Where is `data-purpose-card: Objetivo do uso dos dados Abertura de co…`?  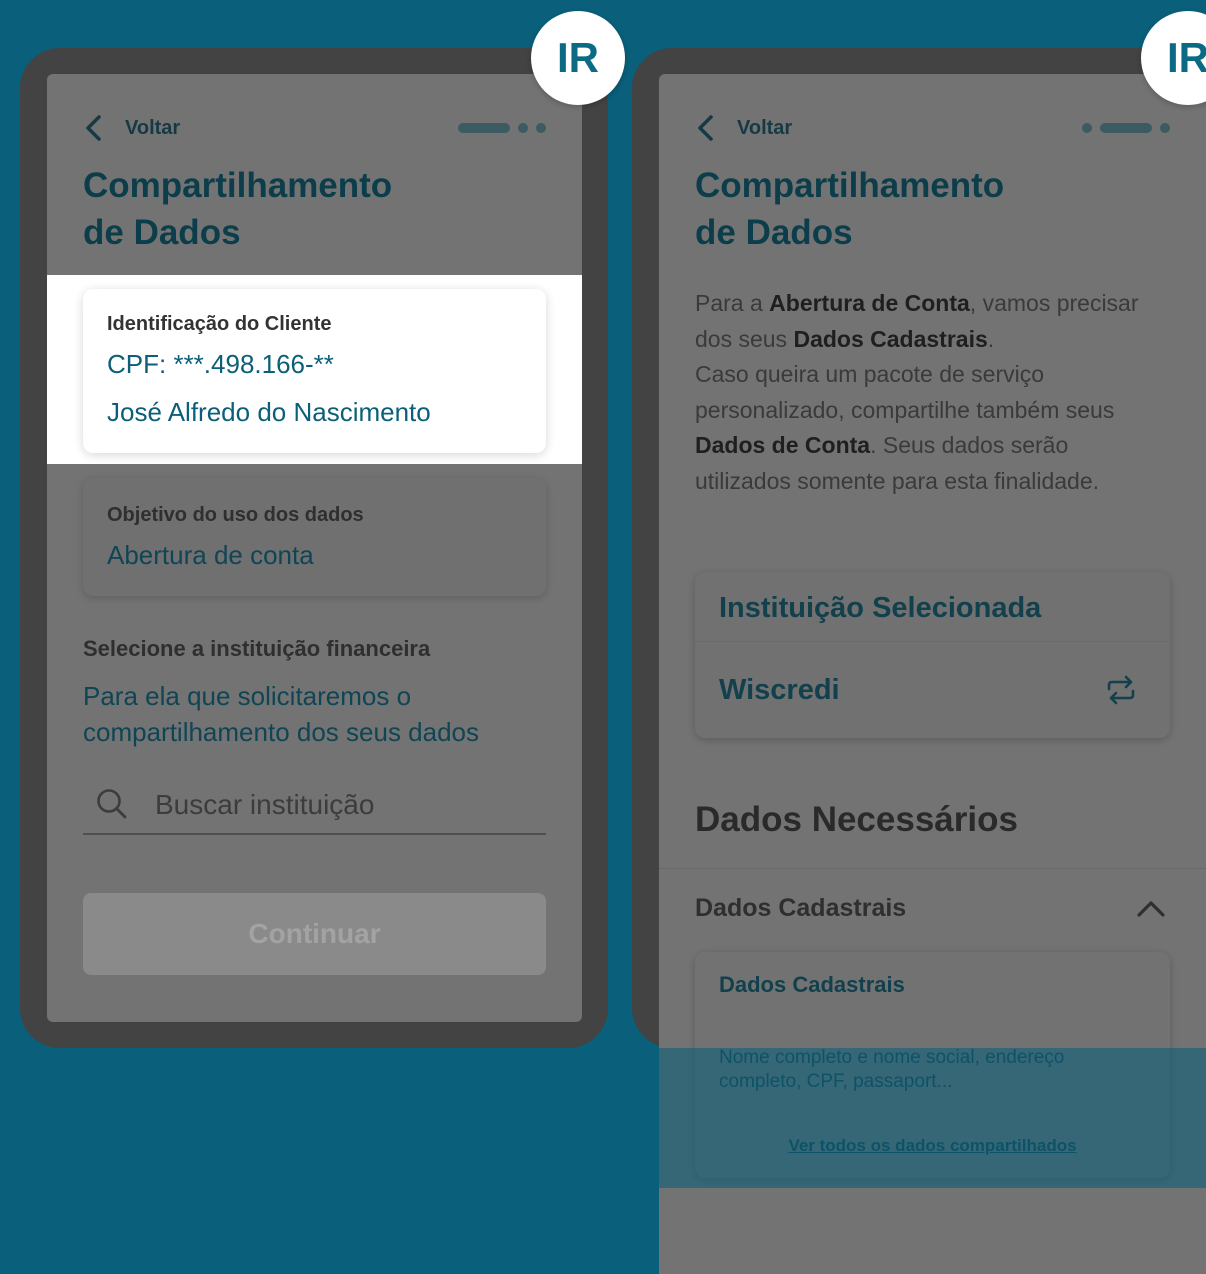 data-purpose-card: Objetivo do uso dos dados Abertura de co… is located at coordinates (314, 537).